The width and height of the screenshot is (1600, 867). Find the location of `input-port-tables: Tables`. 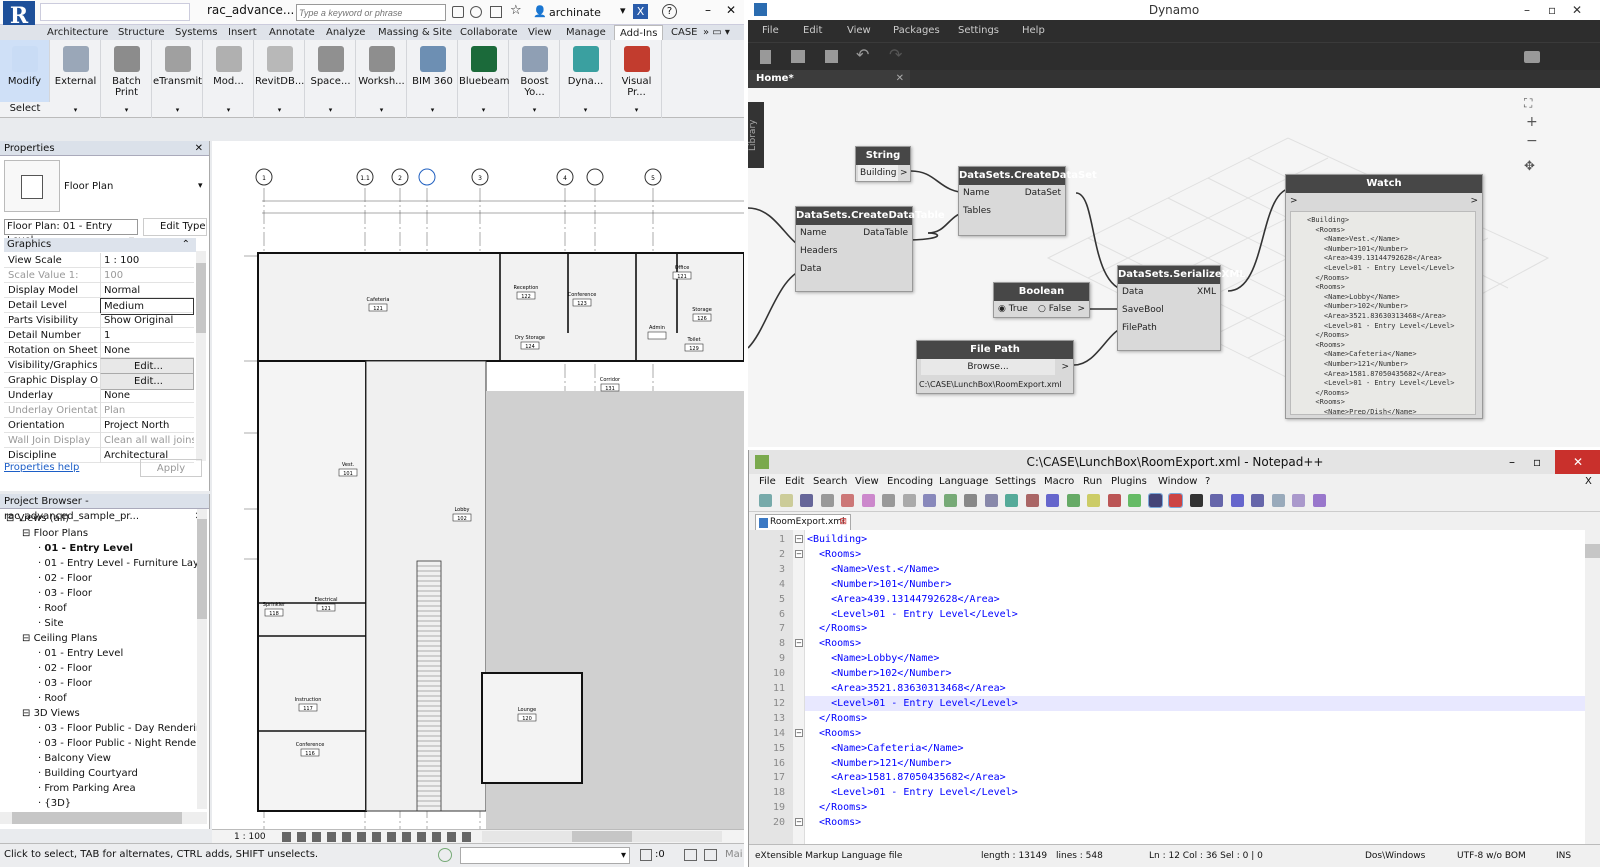

input-port-tables: Tables is located at coordinates (977, 211).